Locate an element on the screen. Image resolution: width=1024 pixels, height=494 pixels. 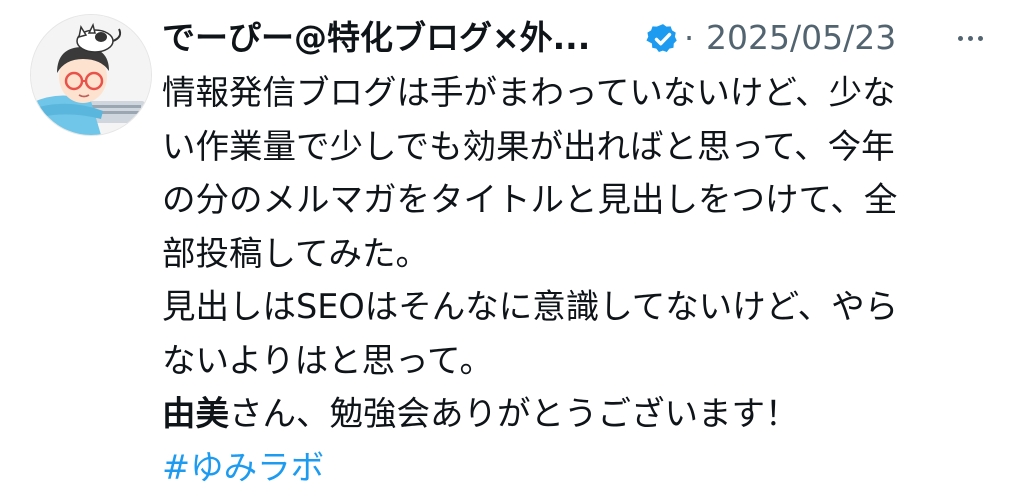
tweet-text-line: ないよりはと思って。 is located at coordinates (572, 361).